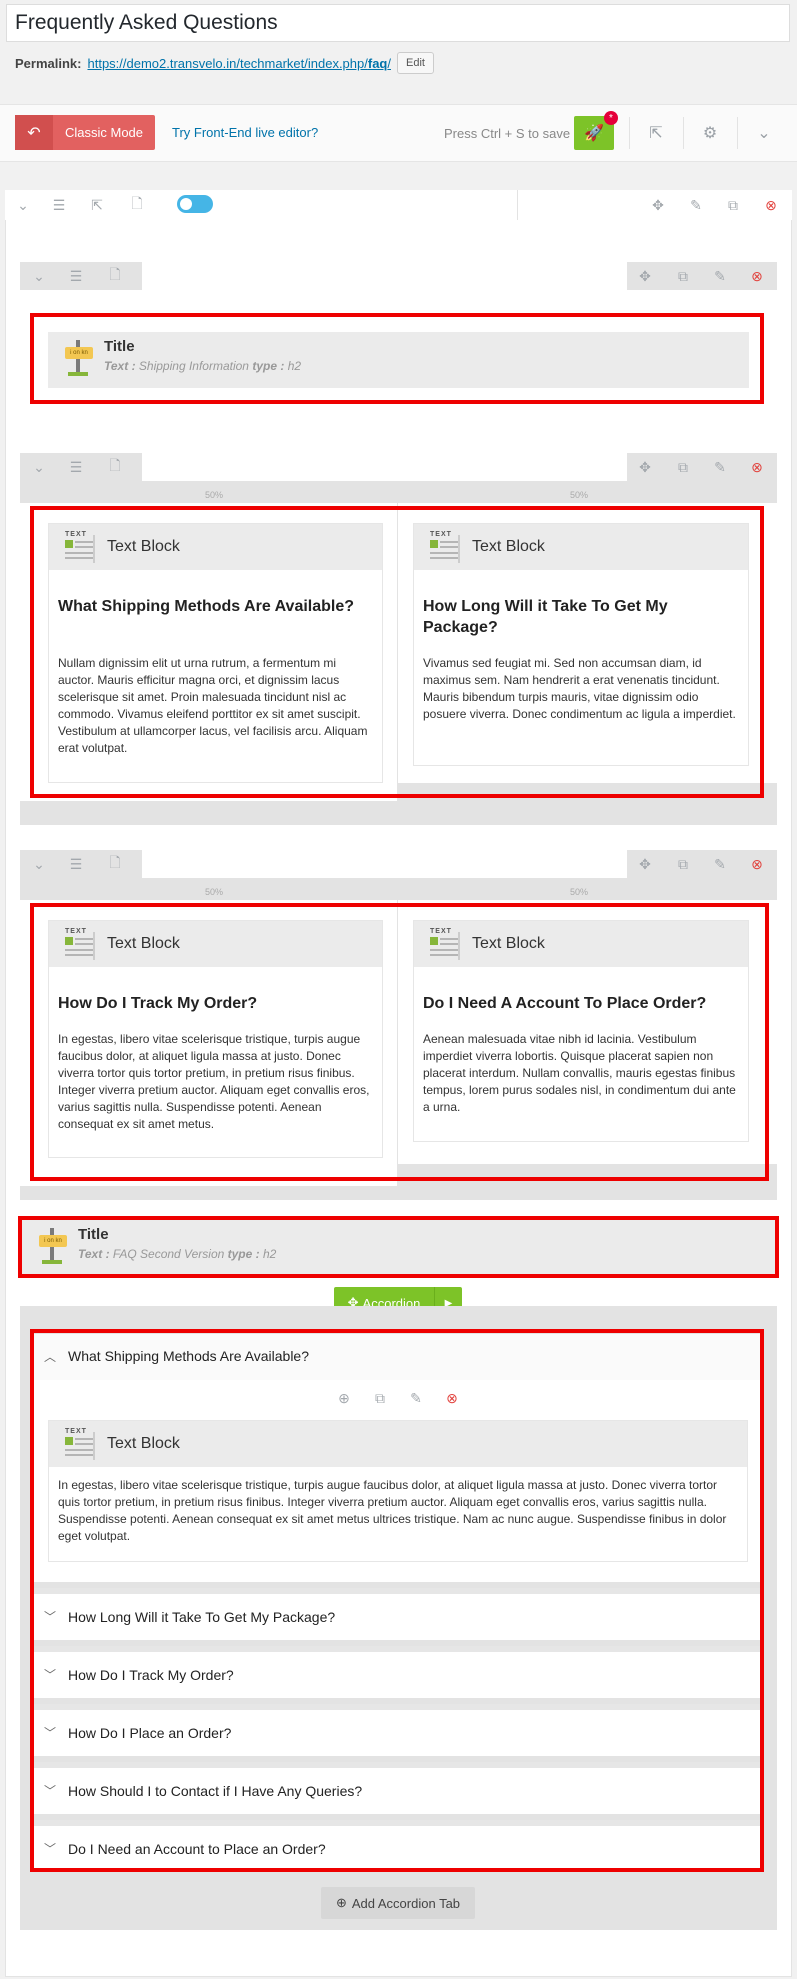  What do you see at coordinates (406, 1903) in the screenshot?
I see `add-accordion-tab-label: Add Accordion Tab` at bounding box center [406, 1903].